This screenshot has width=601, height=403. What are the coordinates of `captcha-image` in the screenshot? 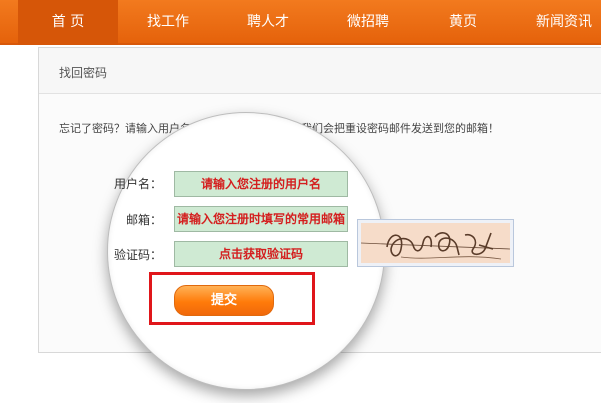 It's located at (435, 243).